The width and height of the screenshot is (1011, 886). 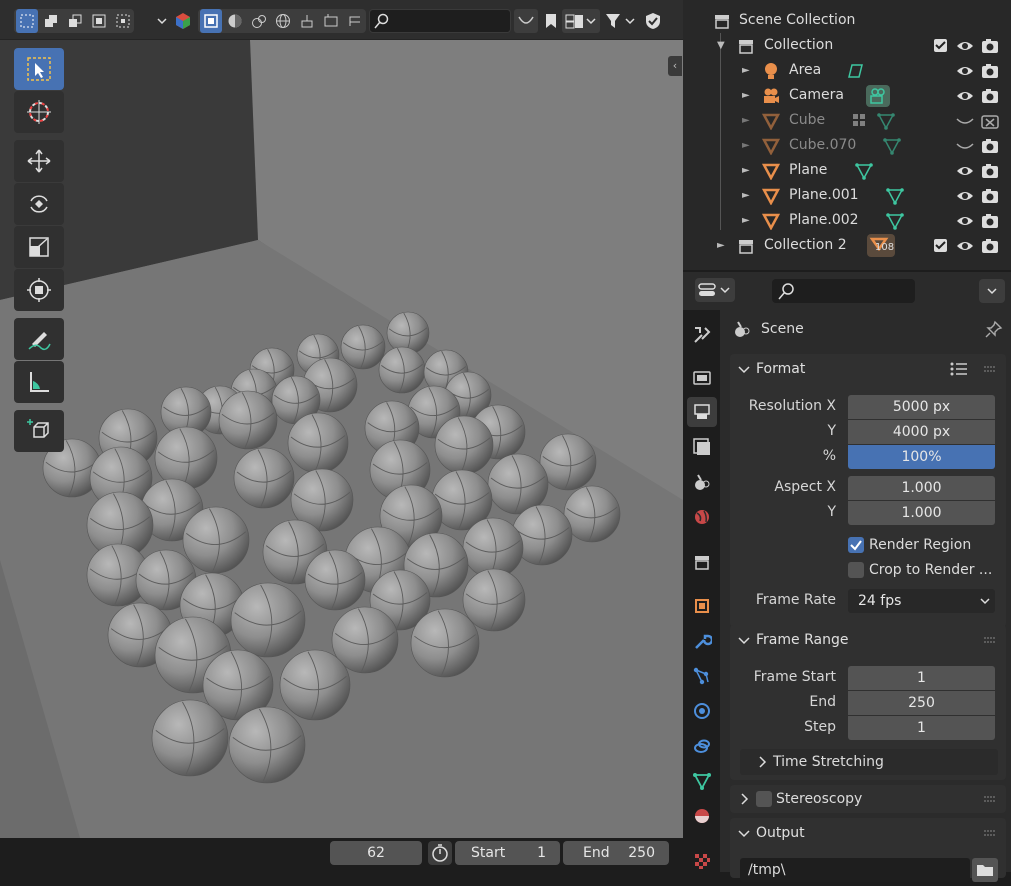 What do you see at coordinates (440, 21) in the screenshot?
I see `viewport-search-input` at bounding box center [440, 21].